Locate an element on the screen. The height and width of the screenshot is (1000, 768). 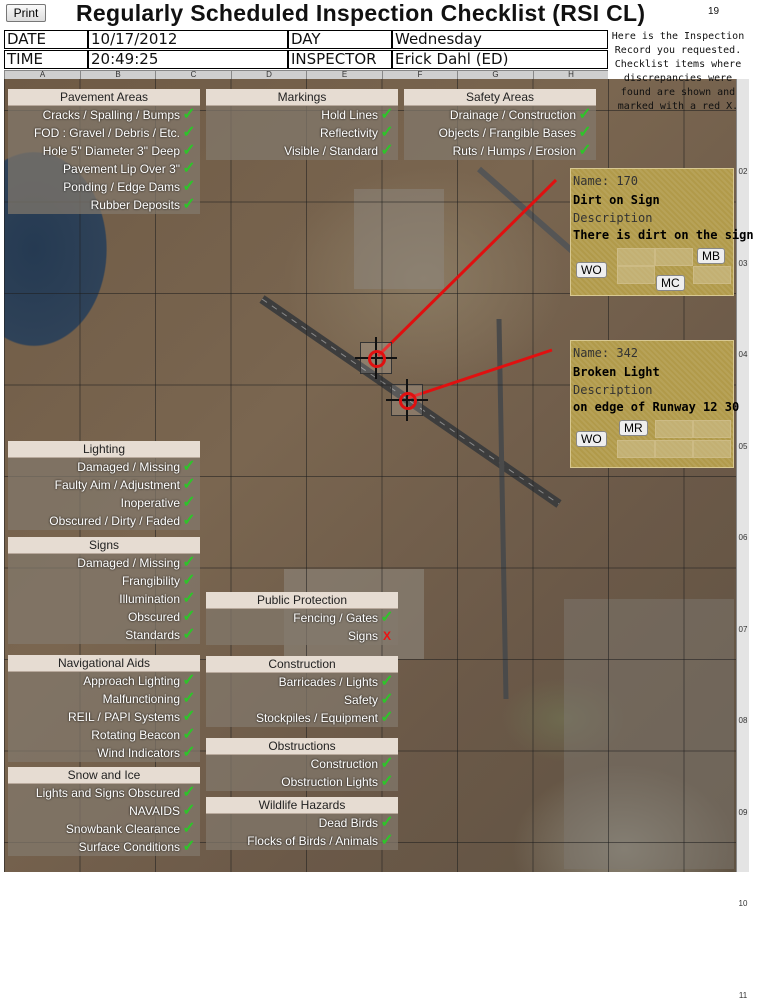
checklist-item-label: Ruts / Humps / Erosion is located at coordinates (514, 151).